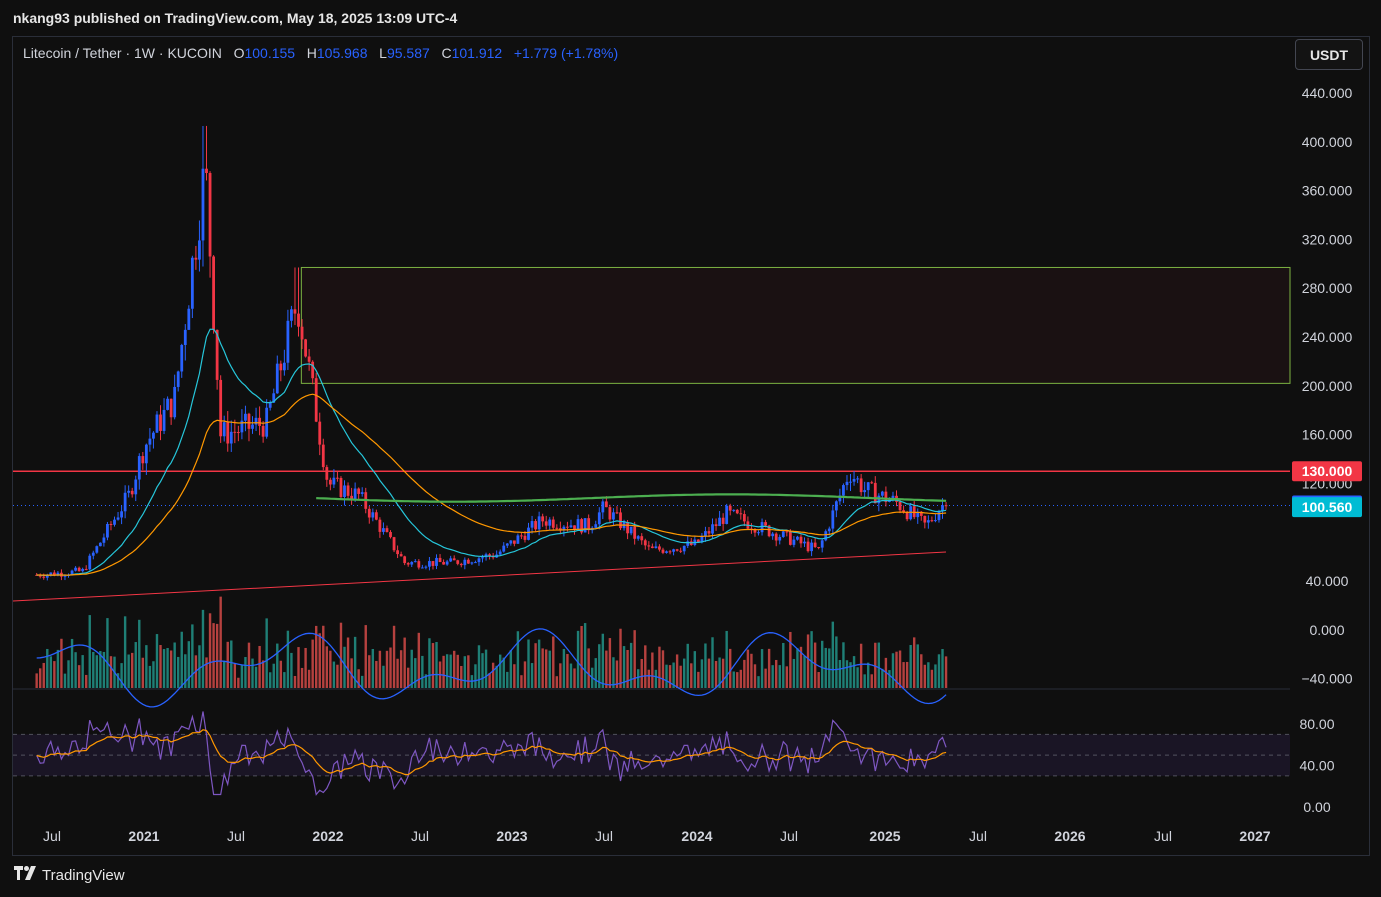 The height and width of the screenshot is (897, 1381). Describe the element at coordinates (383, 53) in the screenshot. I see `low-label: L` at that location.